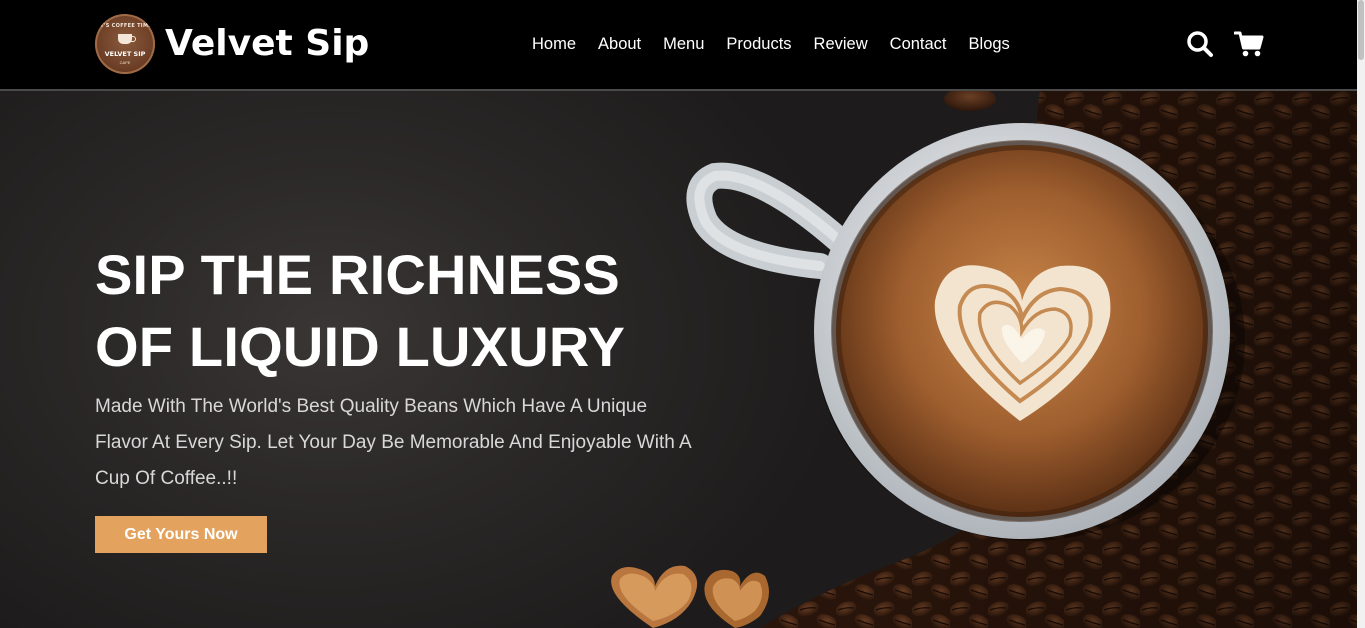  I want to click on hero-title-line2: OF LIQUID LUXURY, so click(360, 346).